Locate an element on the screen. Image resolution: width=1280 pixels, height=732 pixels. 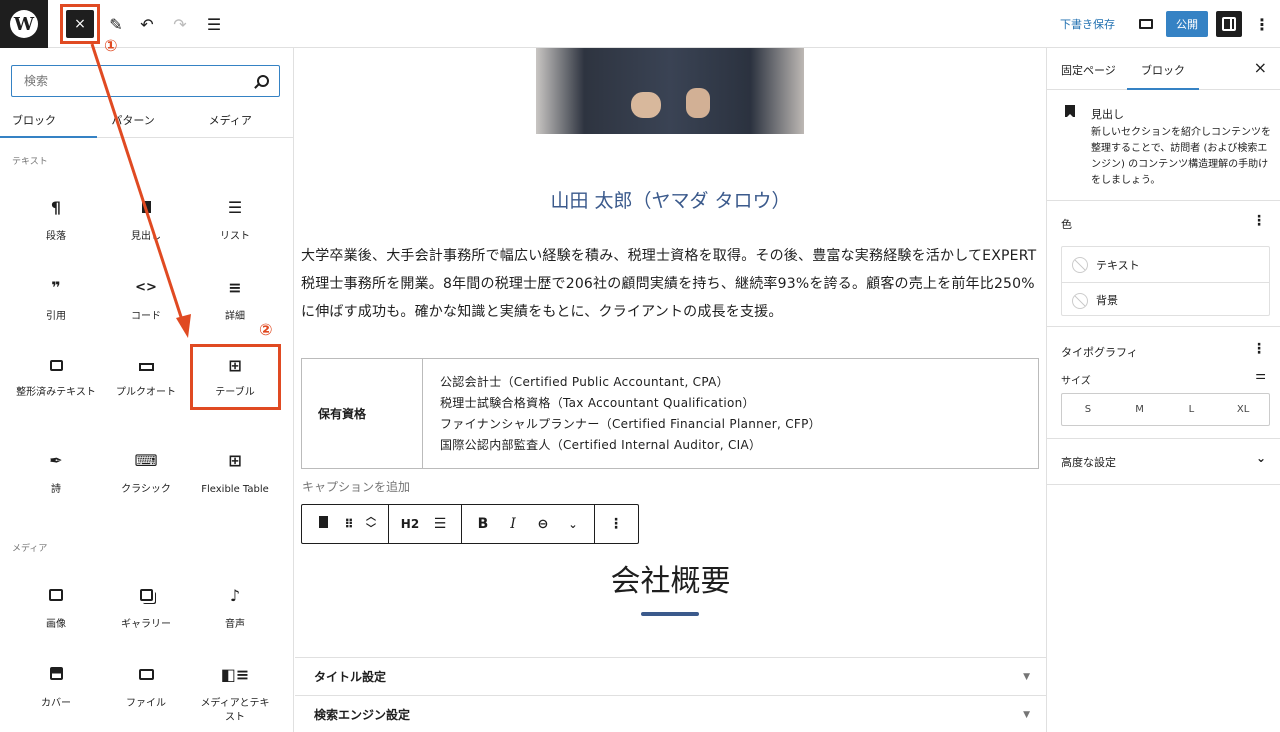
block-item-pullquote: プルクオート is located at coordinates (146, 378).